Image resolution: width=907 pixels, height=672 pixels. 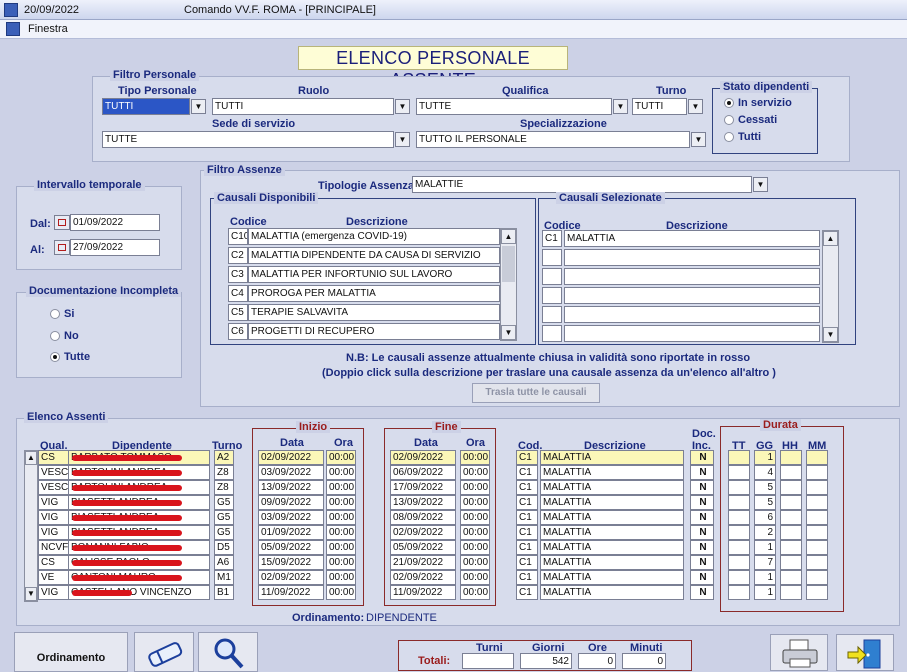 I want to click on causale-code: C6, so click(x=238, y=331).